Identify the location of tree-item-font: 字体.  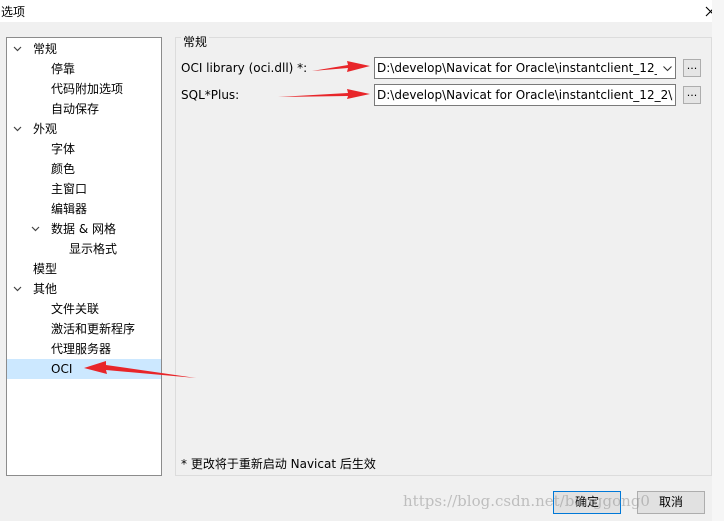
(84, 149).